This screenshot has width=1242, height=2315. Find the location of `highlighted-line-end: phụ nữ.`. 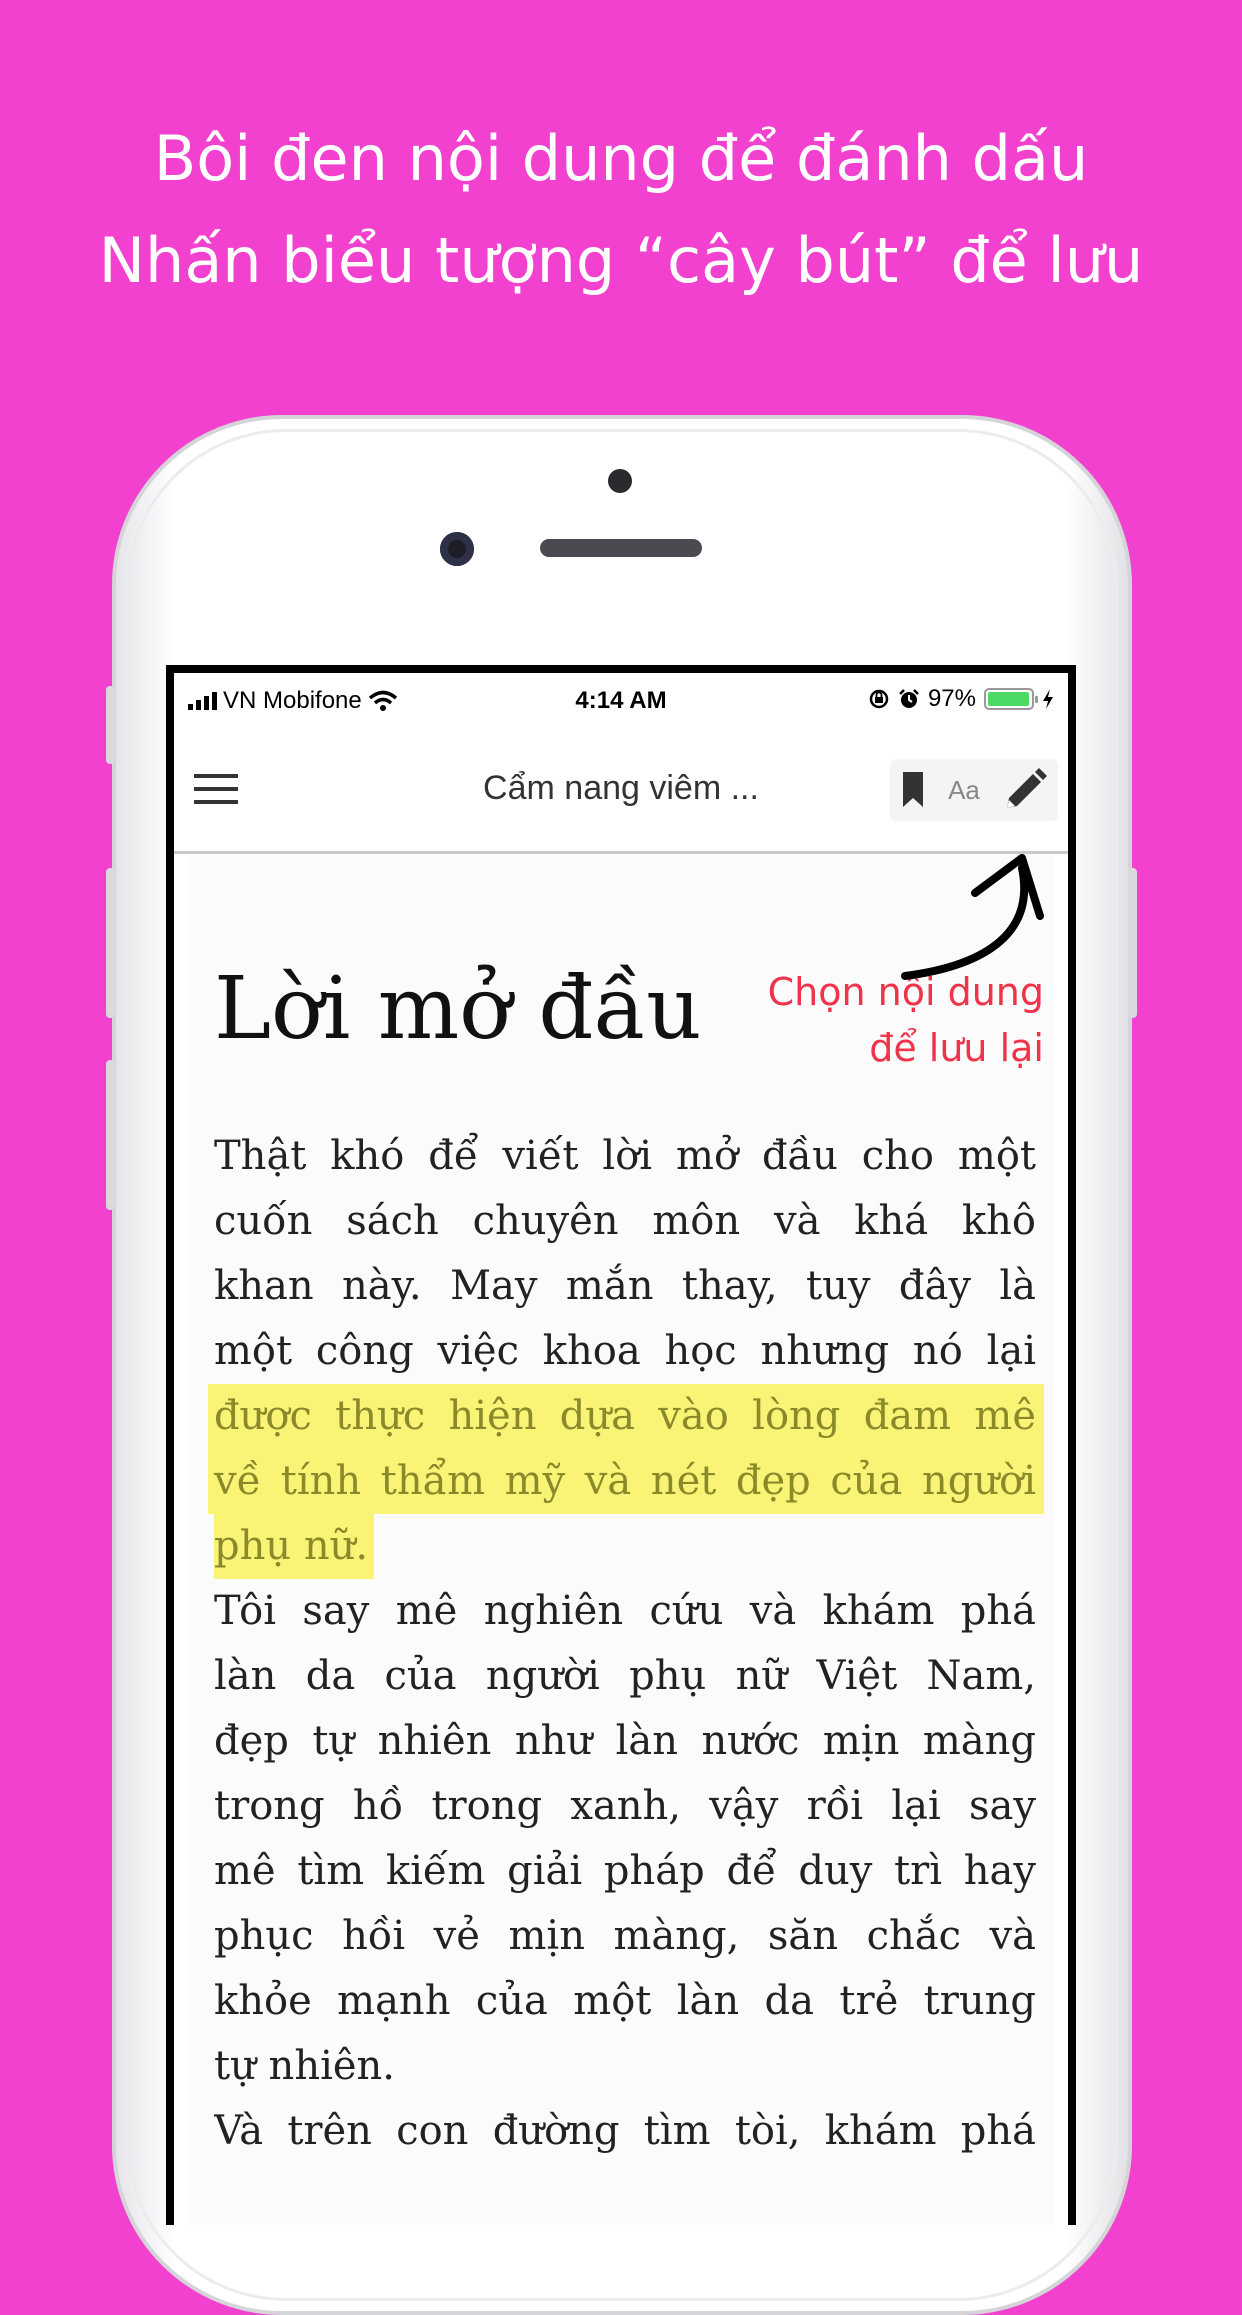

highlighted-line-end: phụ nữ. is located at coordinates (625, 1546).